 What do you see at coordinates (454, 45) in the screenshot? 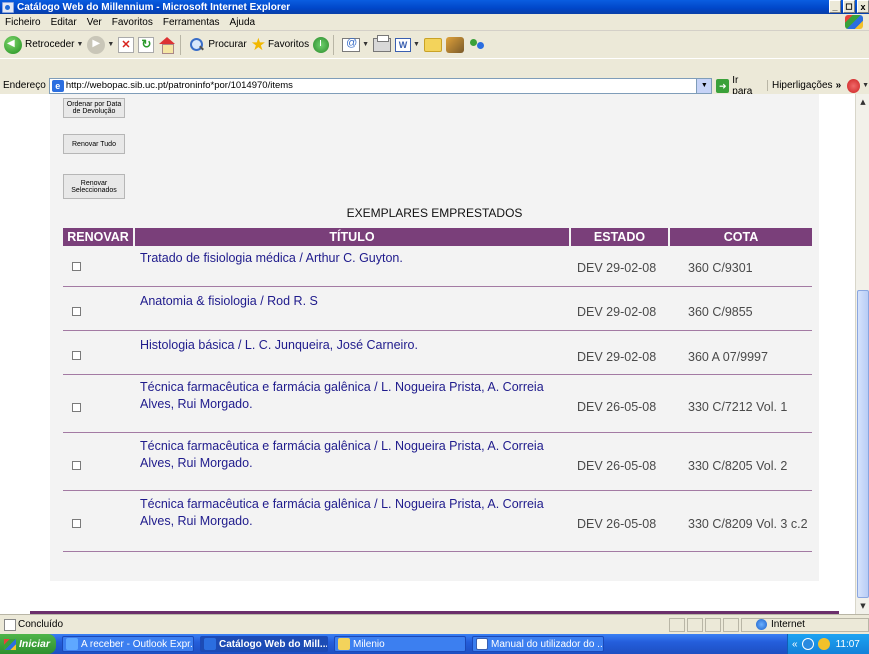
I see `research-button` at bounding box center [454, 45].